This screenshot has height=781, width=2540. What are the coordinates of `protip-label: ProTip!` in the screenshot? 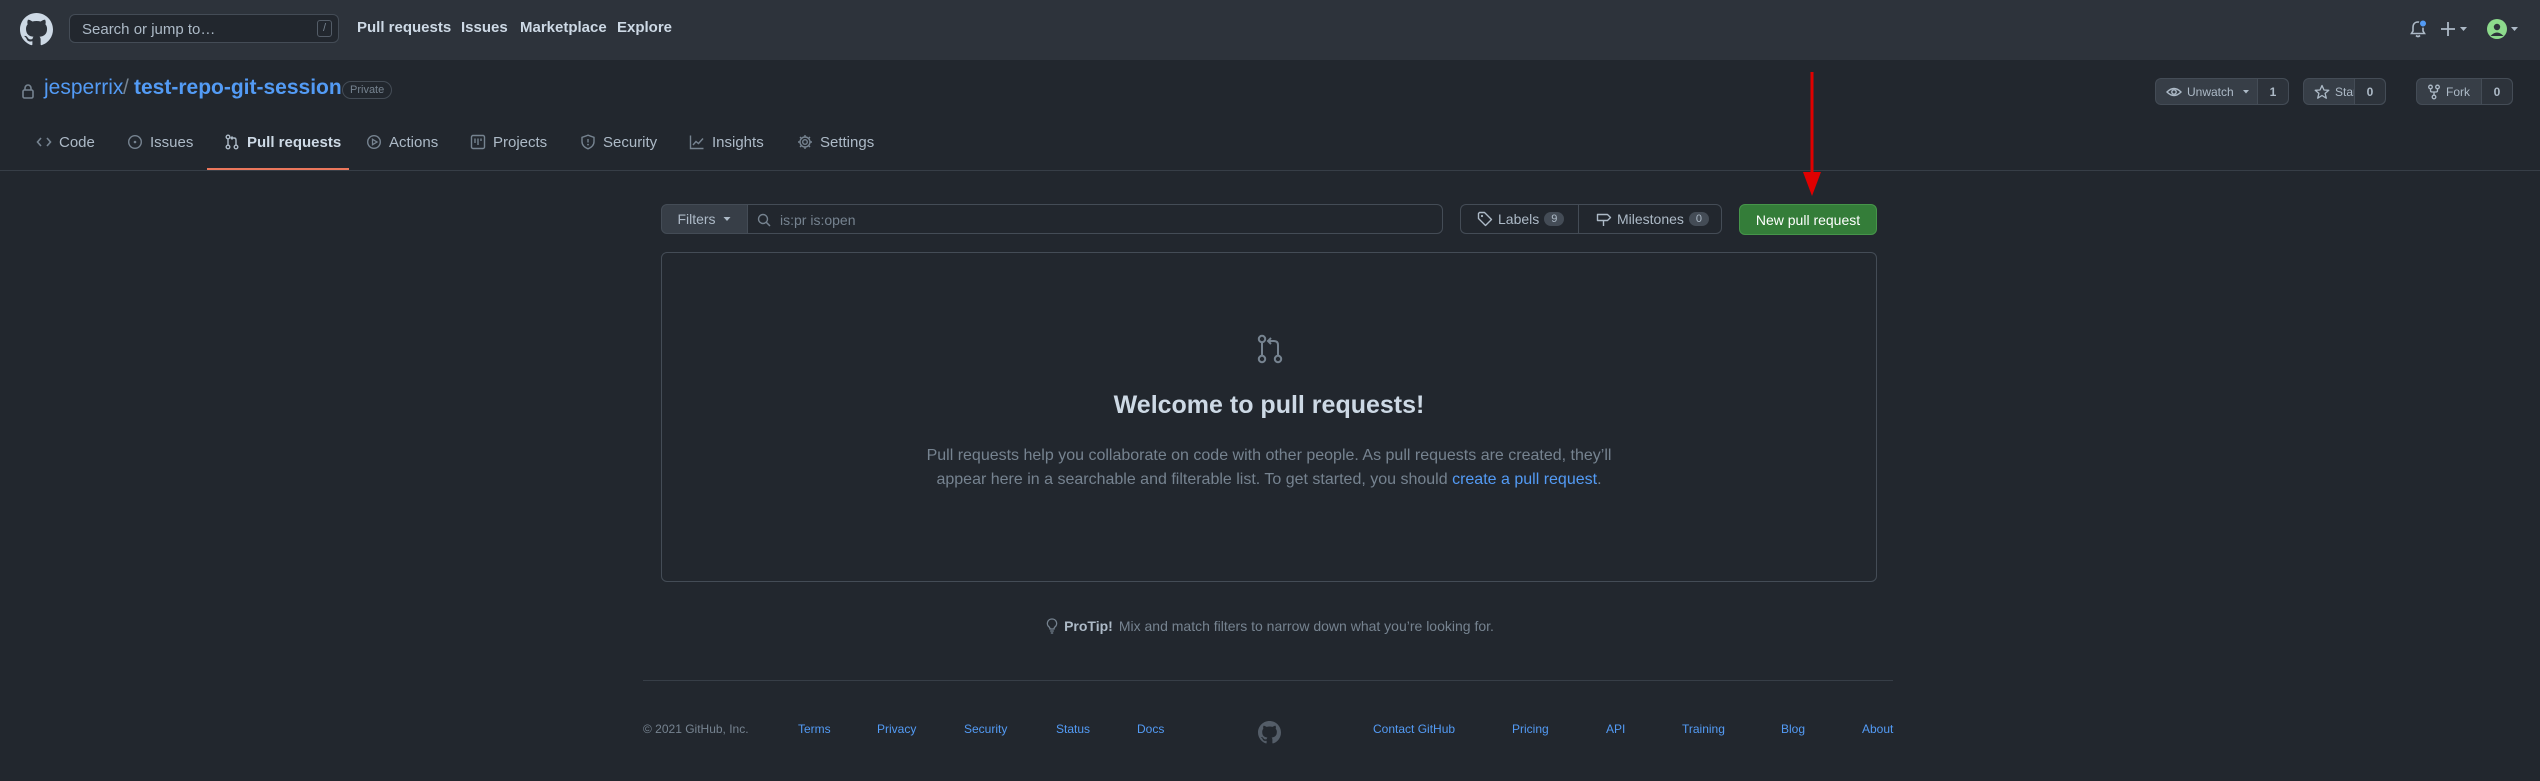 It's located at (1088, 626).